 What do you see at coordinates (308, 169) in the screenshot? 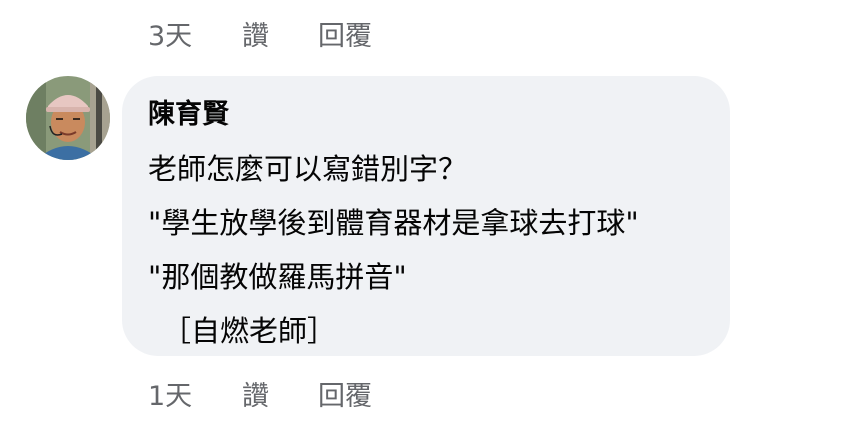
I see `comment-text-line: 老師怎麼可以寫錯別字？` at bounding box center [308, 169].